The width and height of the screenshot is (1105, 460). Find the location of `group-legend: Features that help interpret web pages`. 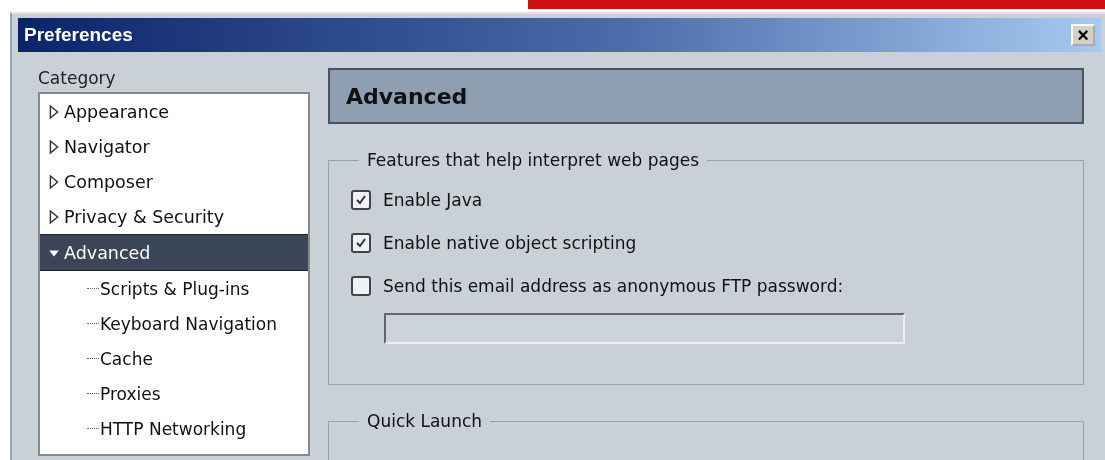

group-legend: Features that help interpret web pages is located at coordinates (533, 160).